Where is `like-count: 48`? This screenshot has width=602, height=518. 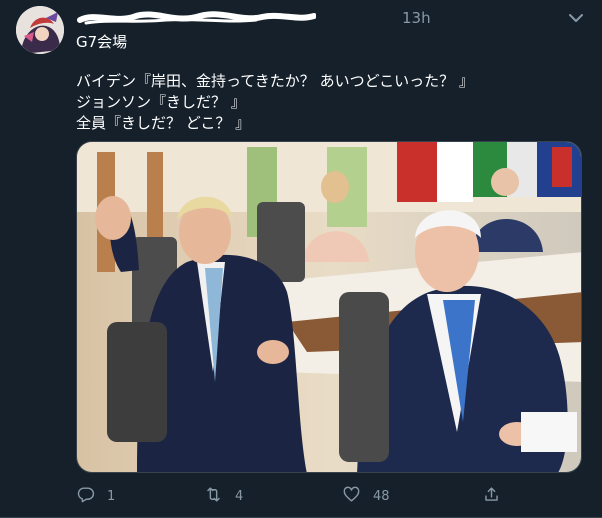 like-count: 48 is located at coordinates (381, 496).